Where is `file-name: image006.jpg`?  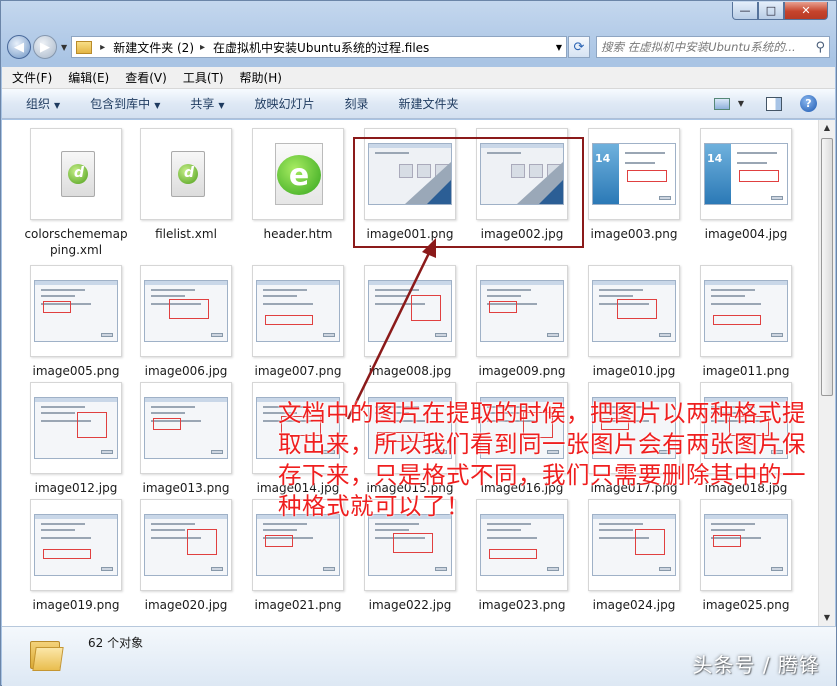
file-name: image006.jpg is located at coordinates (186, 371).